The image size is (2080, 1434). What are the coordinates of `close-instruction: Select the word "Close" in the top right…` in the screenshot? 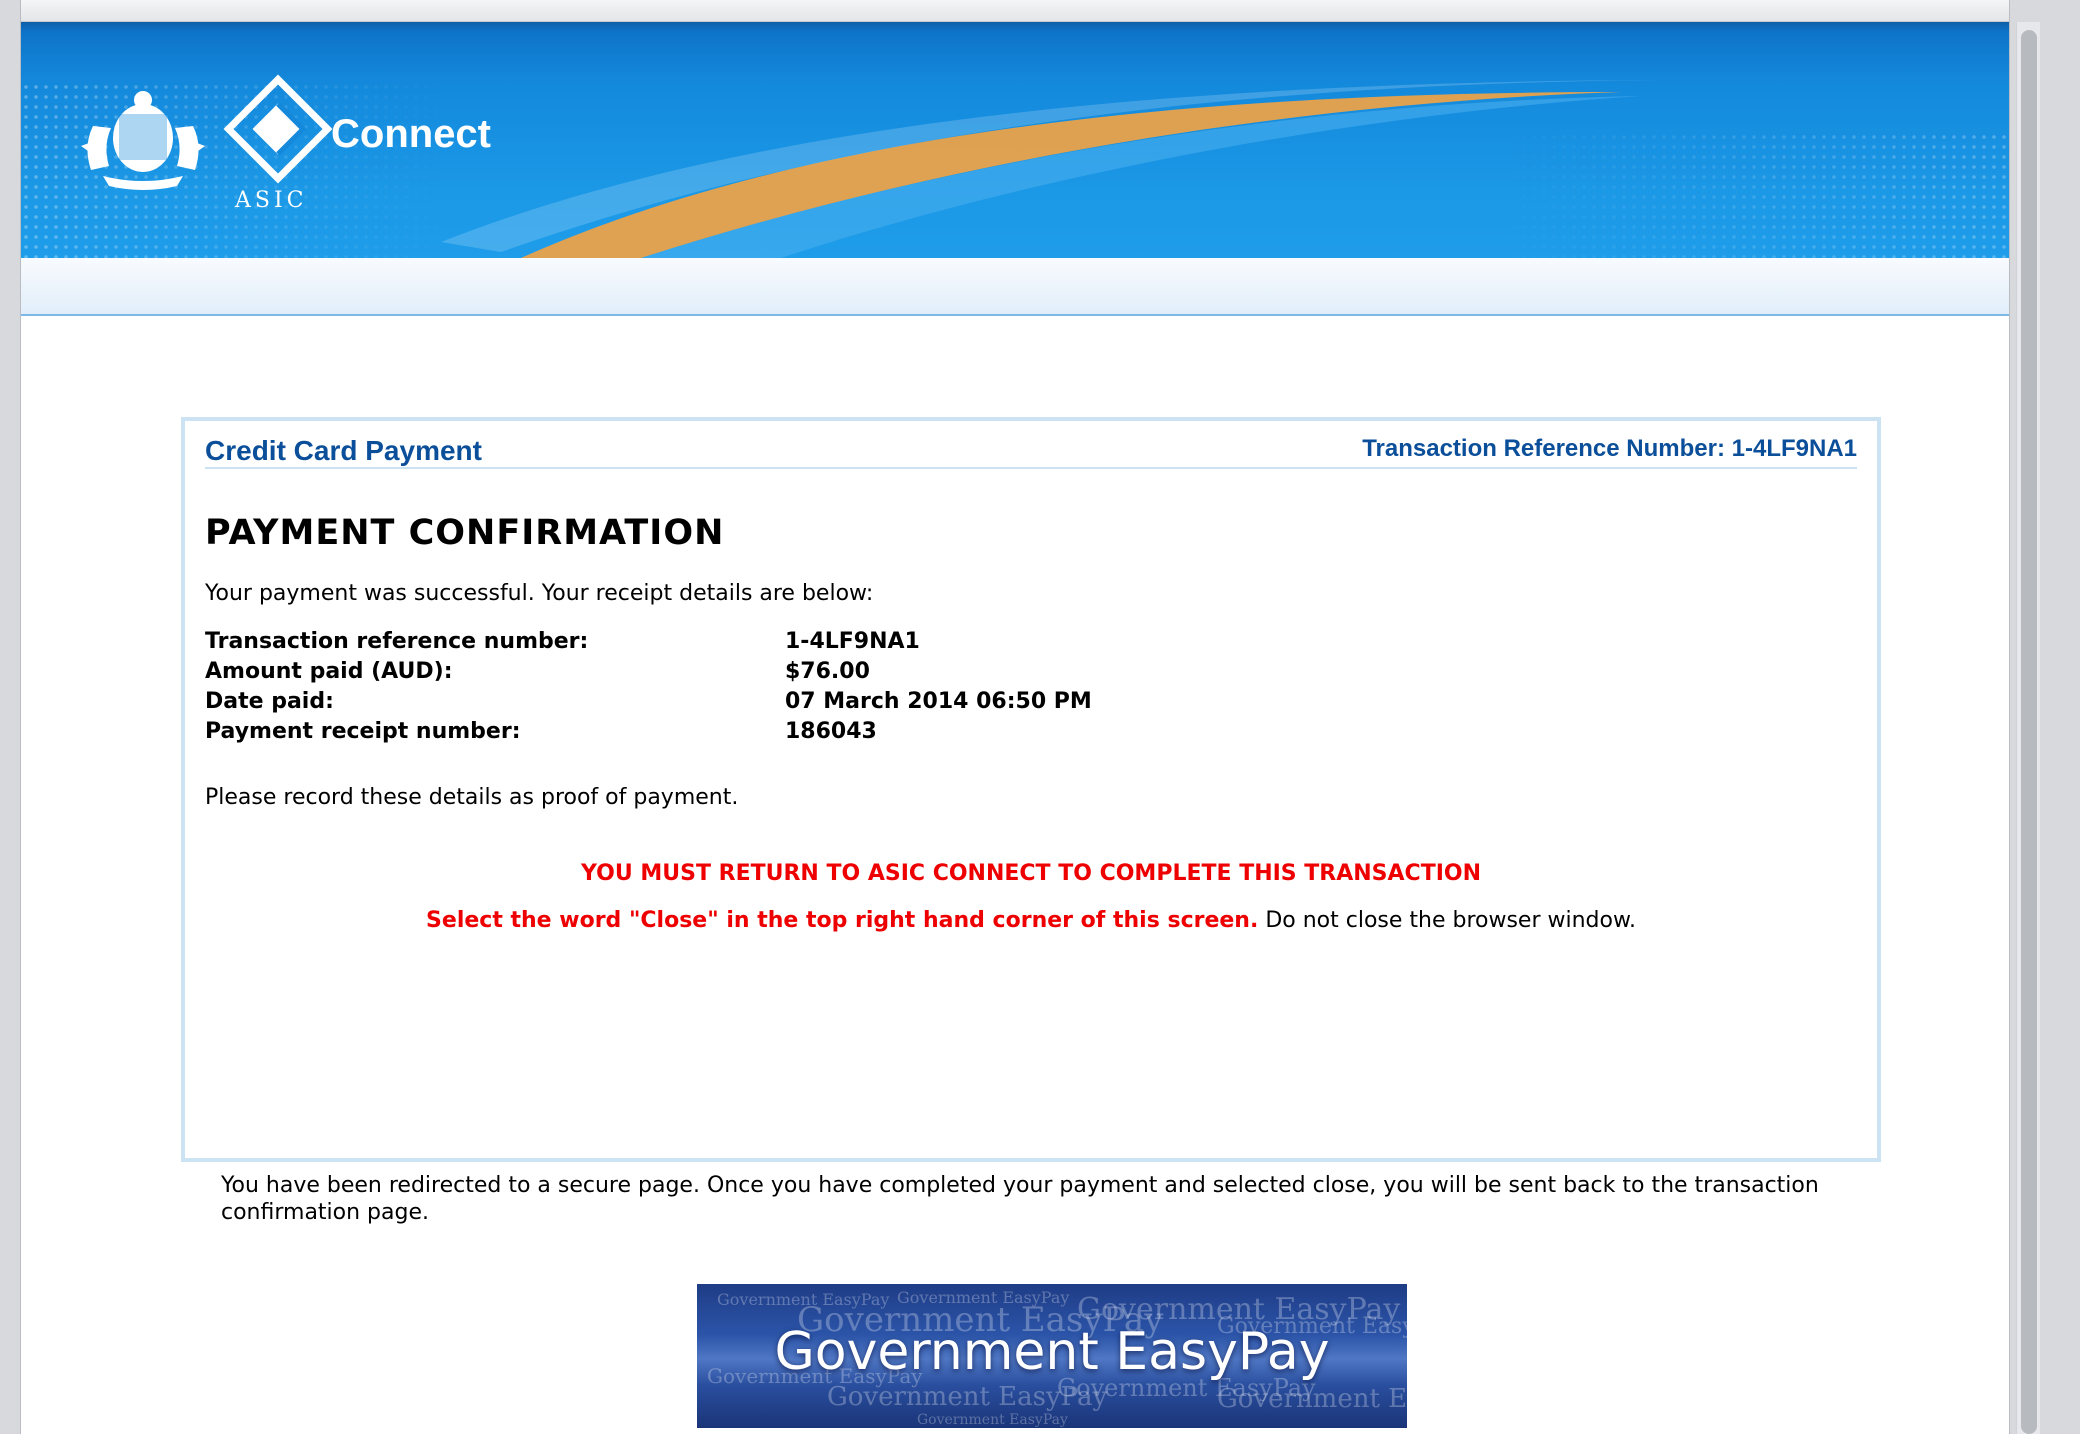 It's located at (1031, 920).